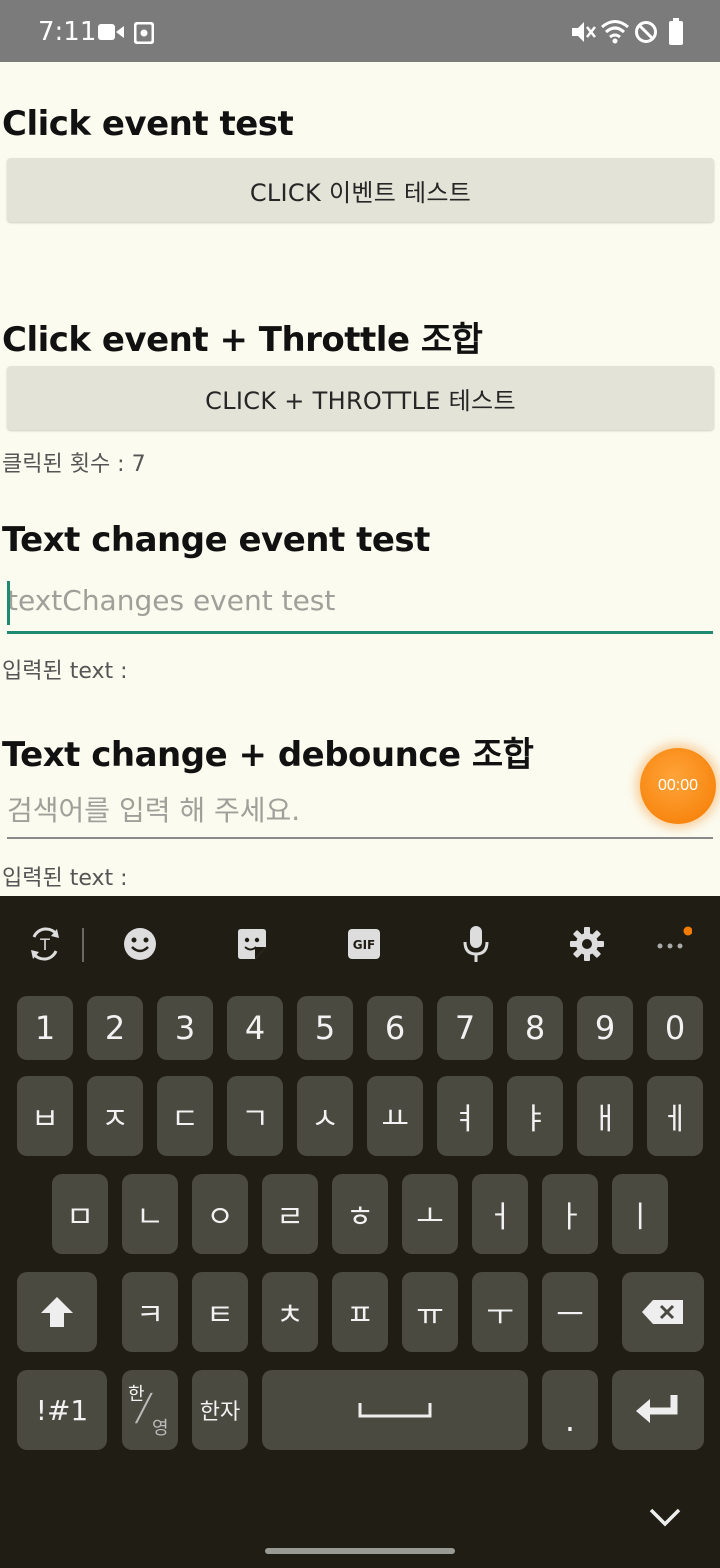  I want to click on letter-key: ㅊ, so click(290, 1312).